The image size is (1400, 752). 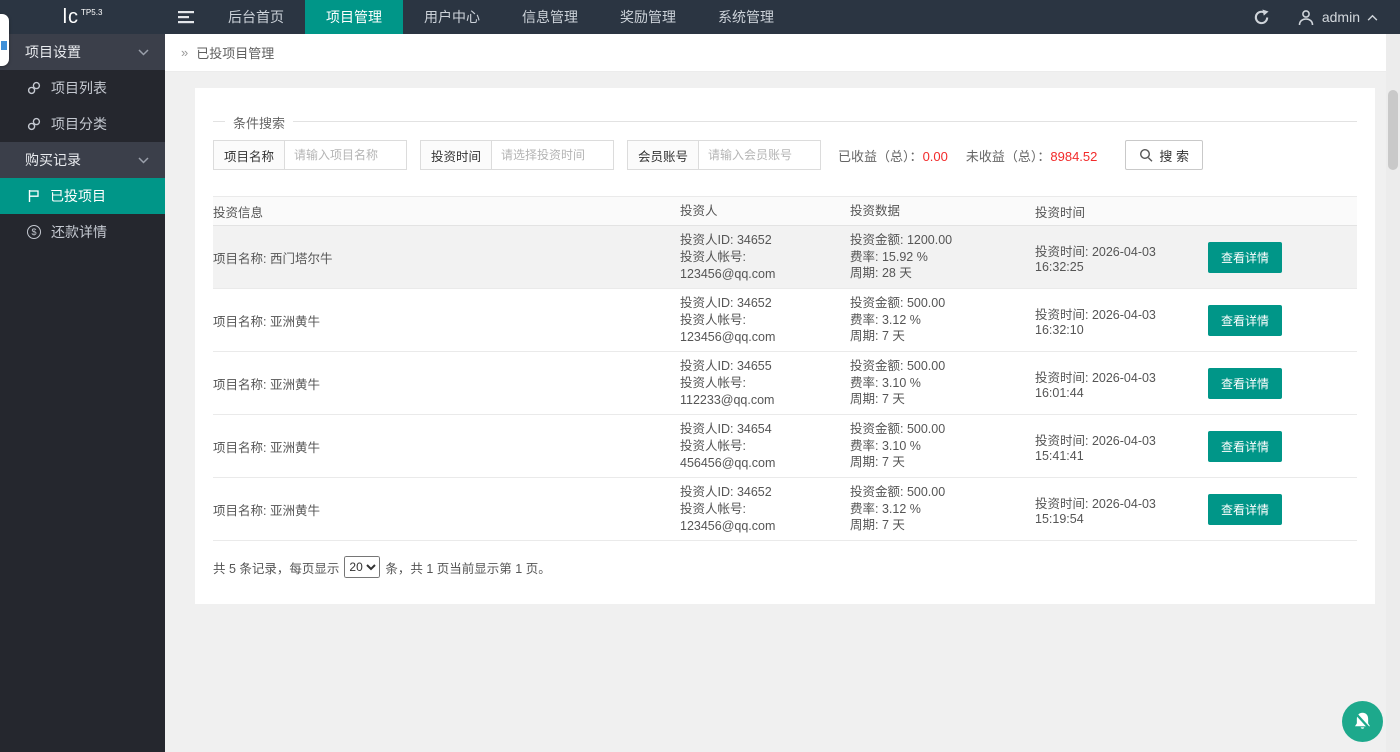 I want to click on user-icon, so click(x=1306, y=17).